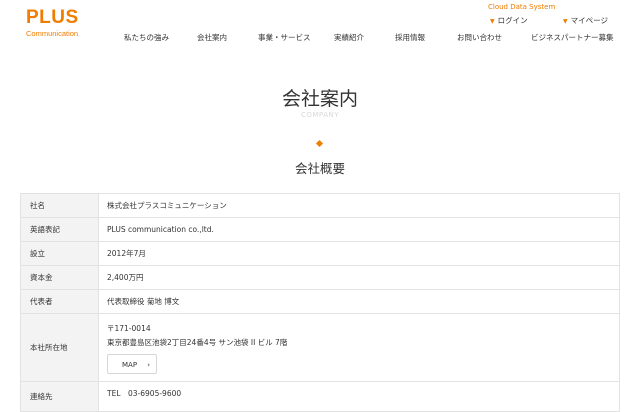  Describe the element at coordinates (319, 99) in the screenshot. I see `page-title: 会社案内` at that location.